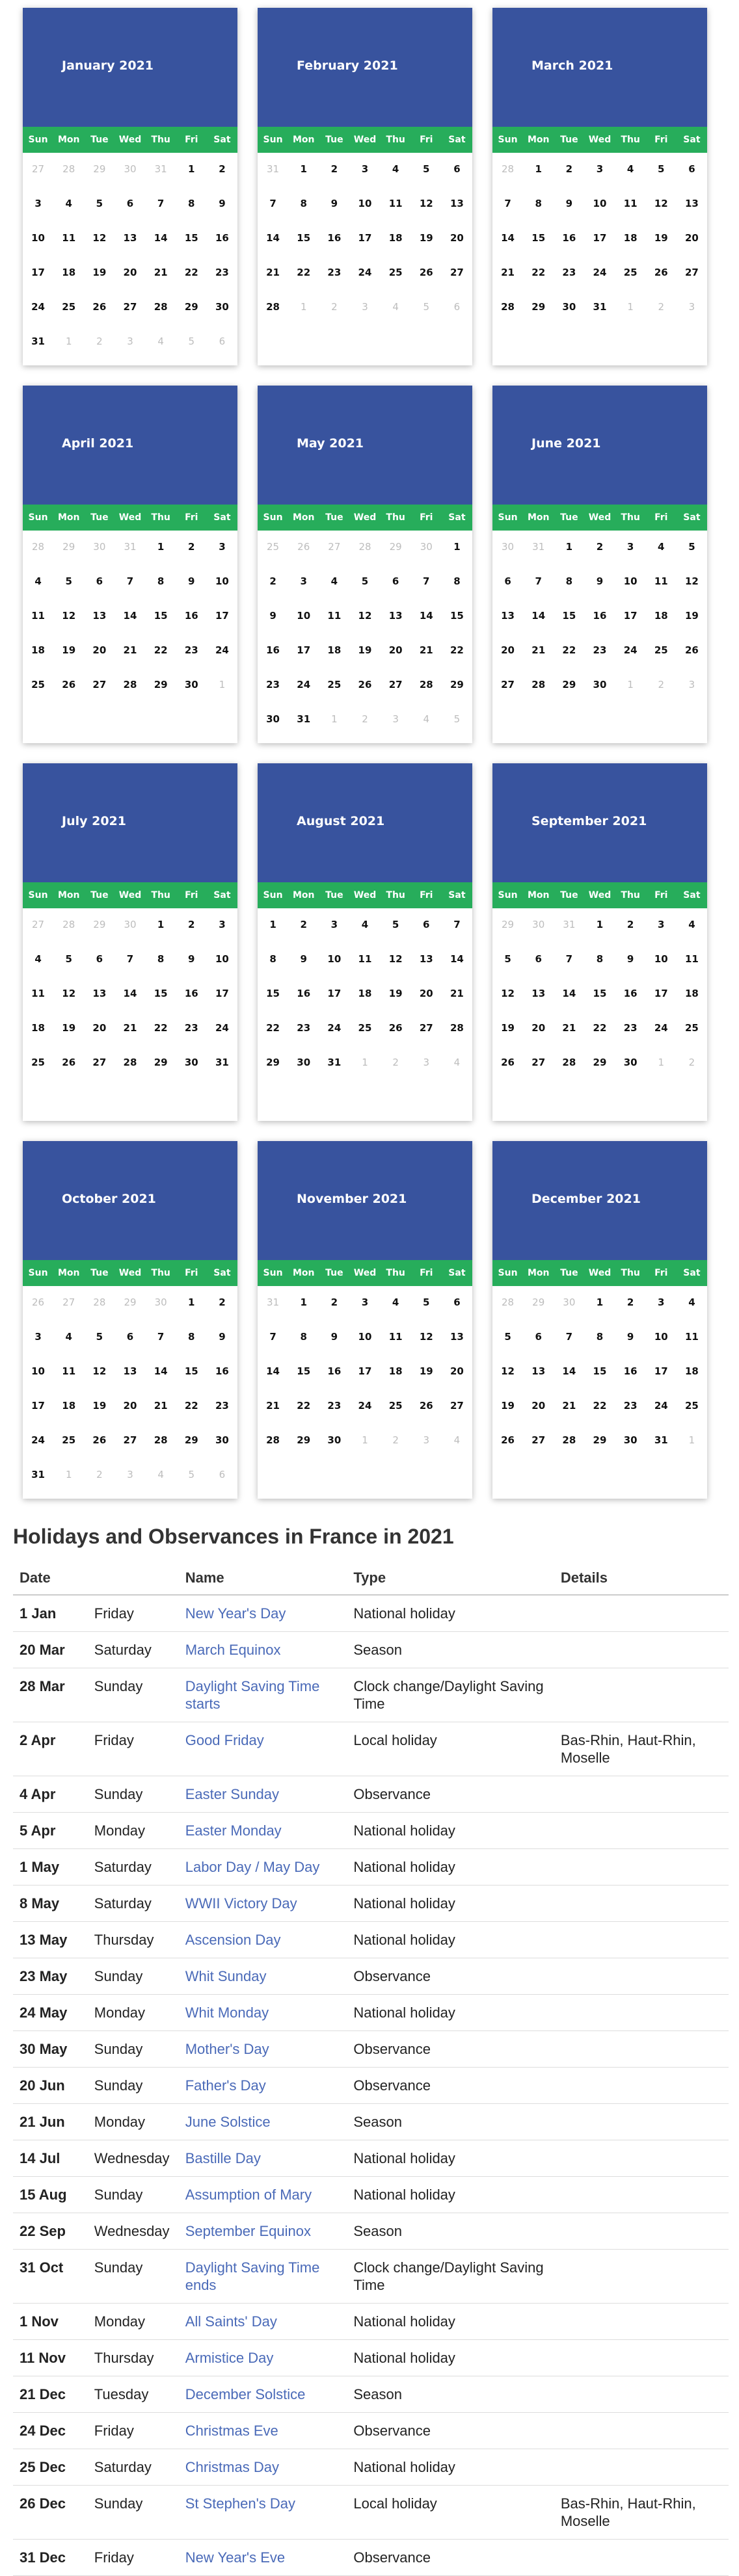  Describe the element at coordinates (253, 2276) in the screenshot. I see `holiday-name-link: Daylight Saving Time ends` at that location.